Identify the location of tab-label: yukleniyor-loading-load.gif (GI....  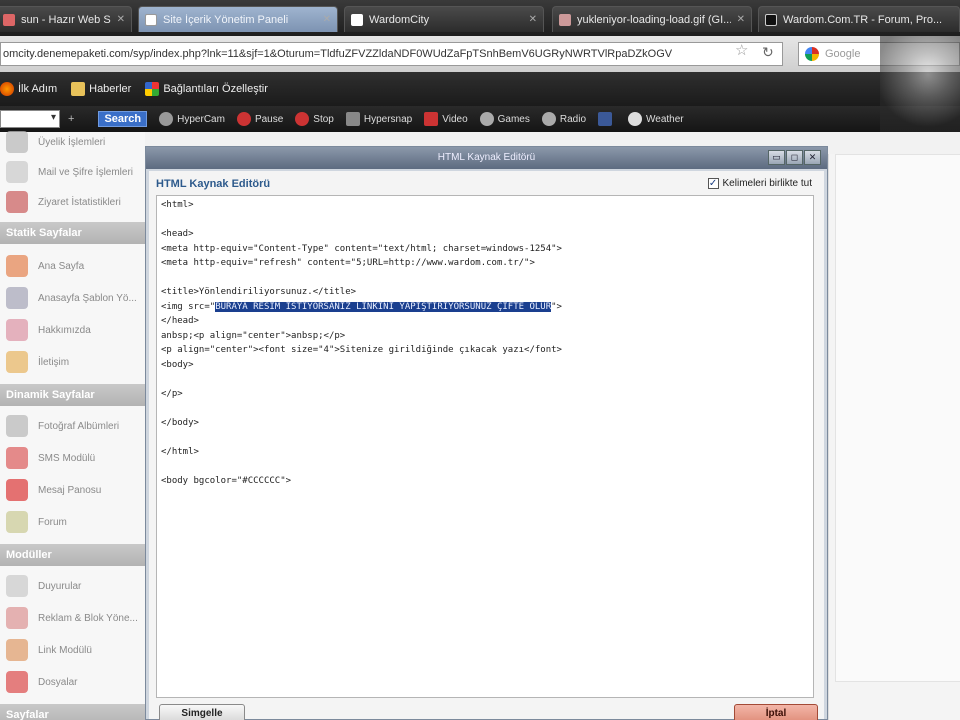
(654, 19).